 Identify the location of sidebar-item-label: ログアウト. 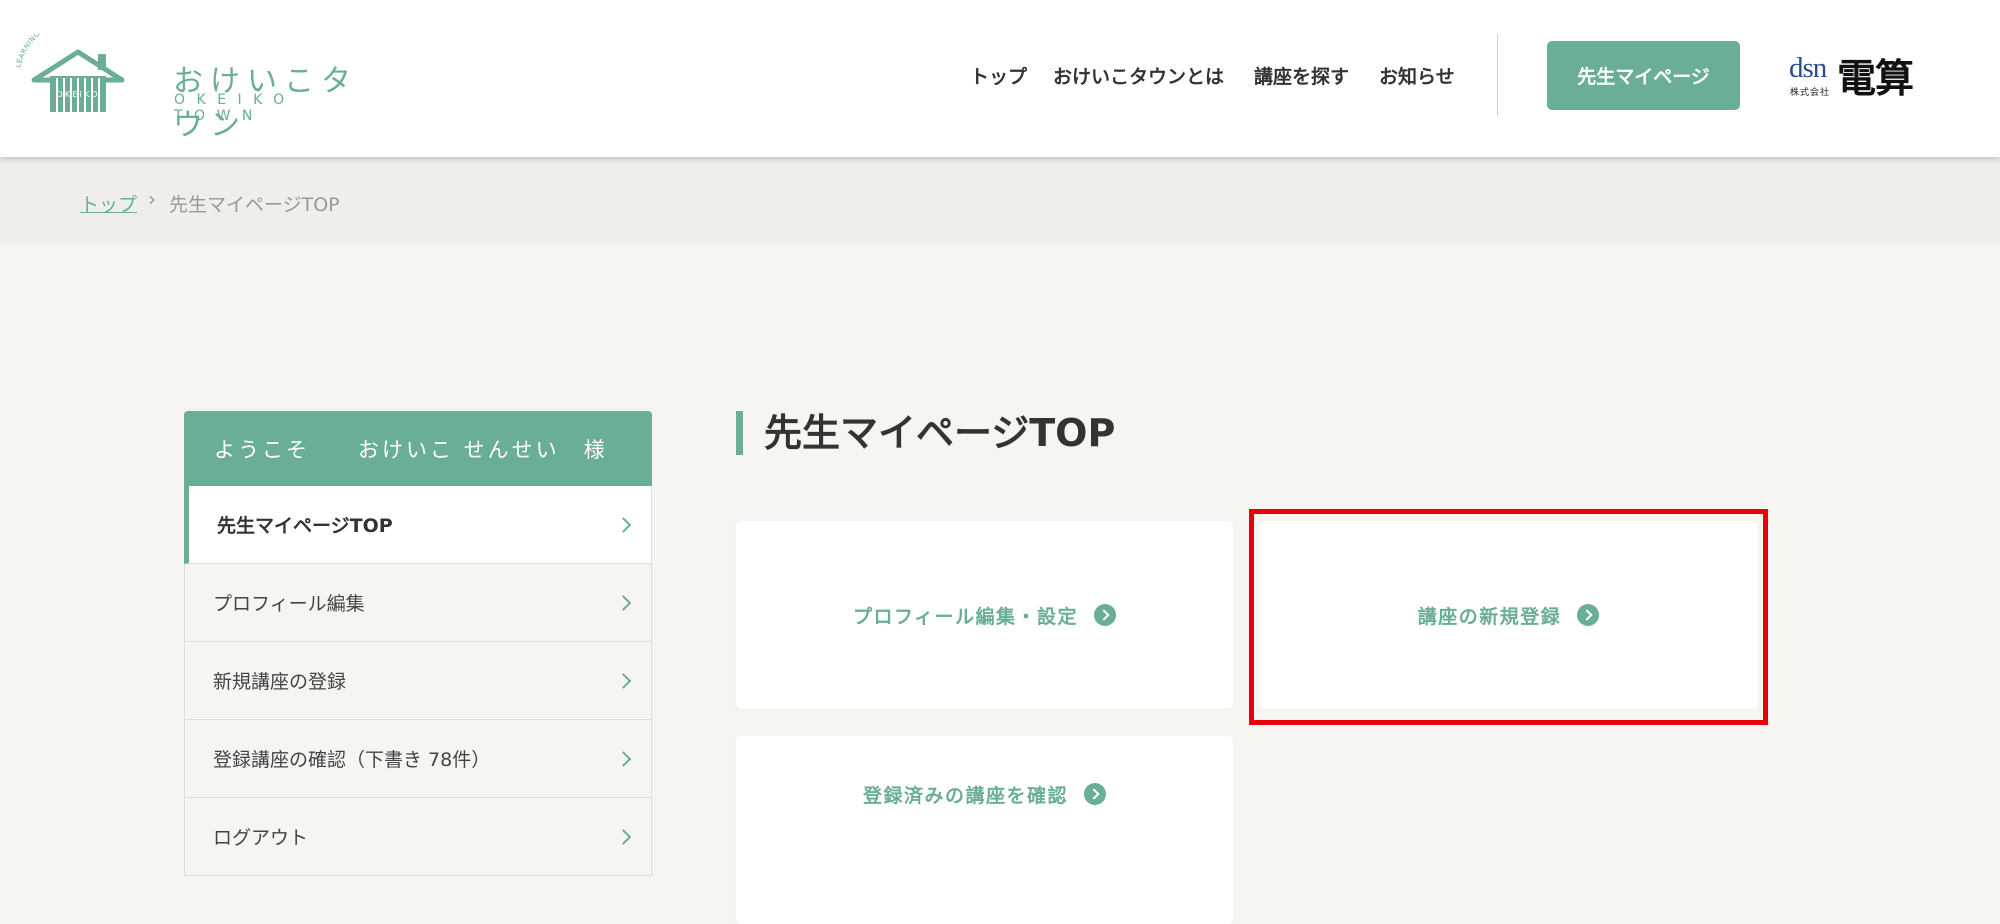
(261, 838).